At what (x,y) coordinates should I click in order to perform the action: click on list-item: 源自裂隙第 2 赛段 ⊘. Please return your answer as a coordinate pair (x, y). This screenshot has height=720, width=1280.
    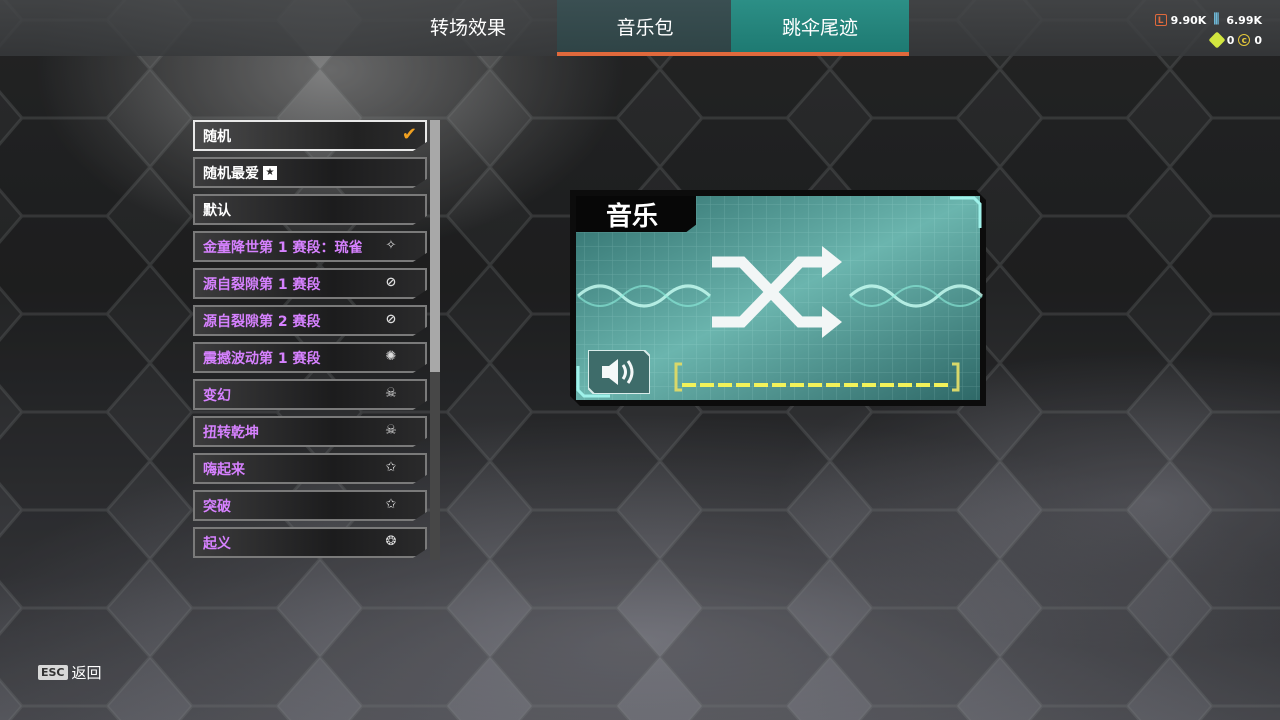
    Looking at the image, I should click on (310, 320).